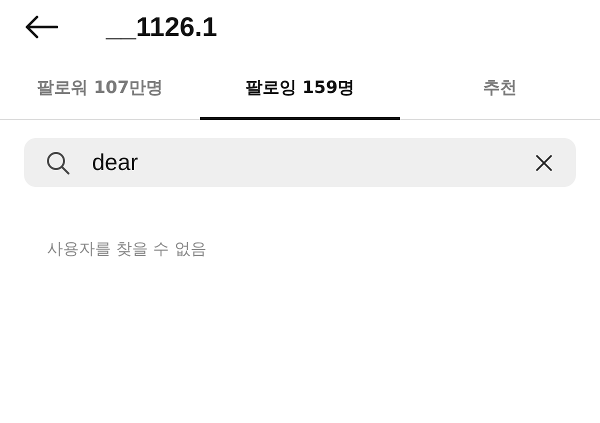 This screenshot has height=423, width=600. I want to click on tab: 추천, so click(500, 87).